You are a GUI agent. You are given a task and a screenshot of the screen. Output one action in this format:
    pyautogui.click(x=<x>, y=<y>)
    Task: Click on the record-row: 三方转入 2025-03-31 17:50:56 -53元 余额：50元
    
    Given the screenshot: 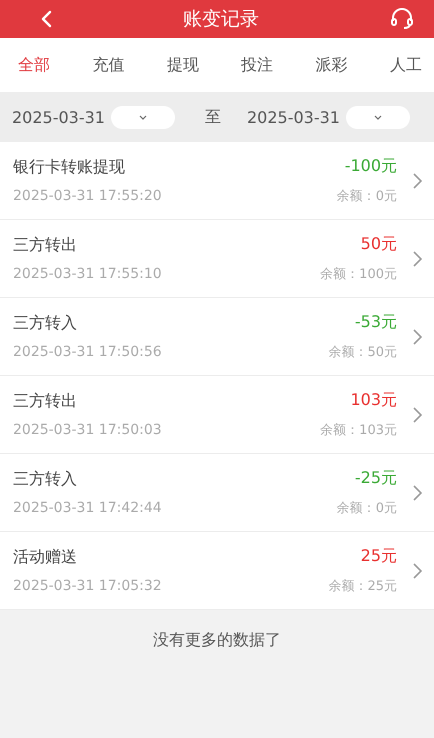 What is the action you would take?
    pyautogui.click(x=217, y=337)
    